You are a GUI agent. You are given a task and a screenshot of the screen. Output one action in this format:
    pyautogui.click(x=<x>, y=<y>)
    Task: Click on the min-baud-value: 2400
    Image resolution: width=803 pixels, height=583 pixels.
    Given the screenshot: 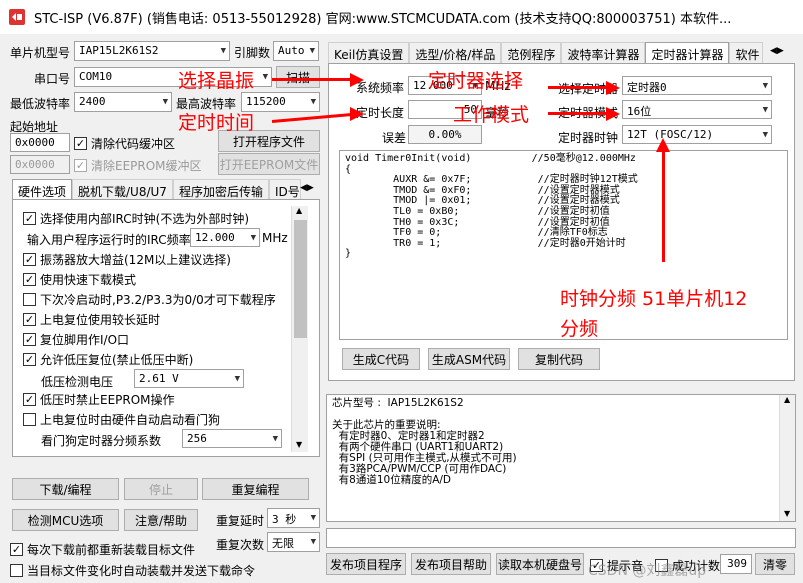 What is the action you would take?
    pyautogui.click(x=92, y=101)
    